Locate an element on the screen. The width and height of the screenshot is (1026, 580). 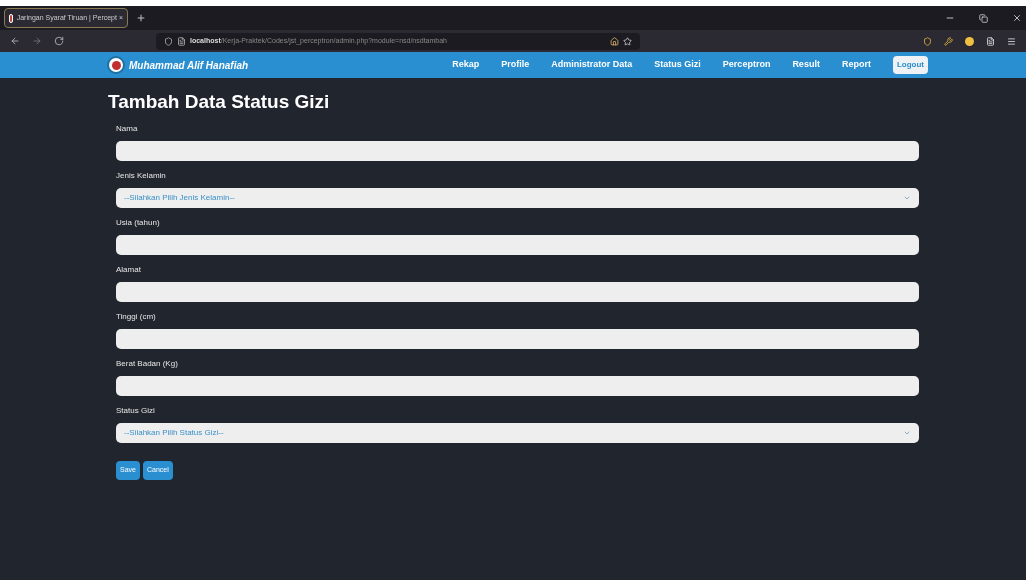
reader-icon is located at coordinates (990, 41).